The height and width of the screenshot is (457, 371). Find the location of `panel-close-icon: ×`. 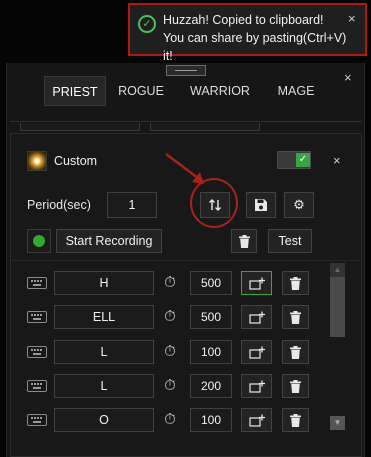

panel-close-icon: × is located at coordinates (348, 77).